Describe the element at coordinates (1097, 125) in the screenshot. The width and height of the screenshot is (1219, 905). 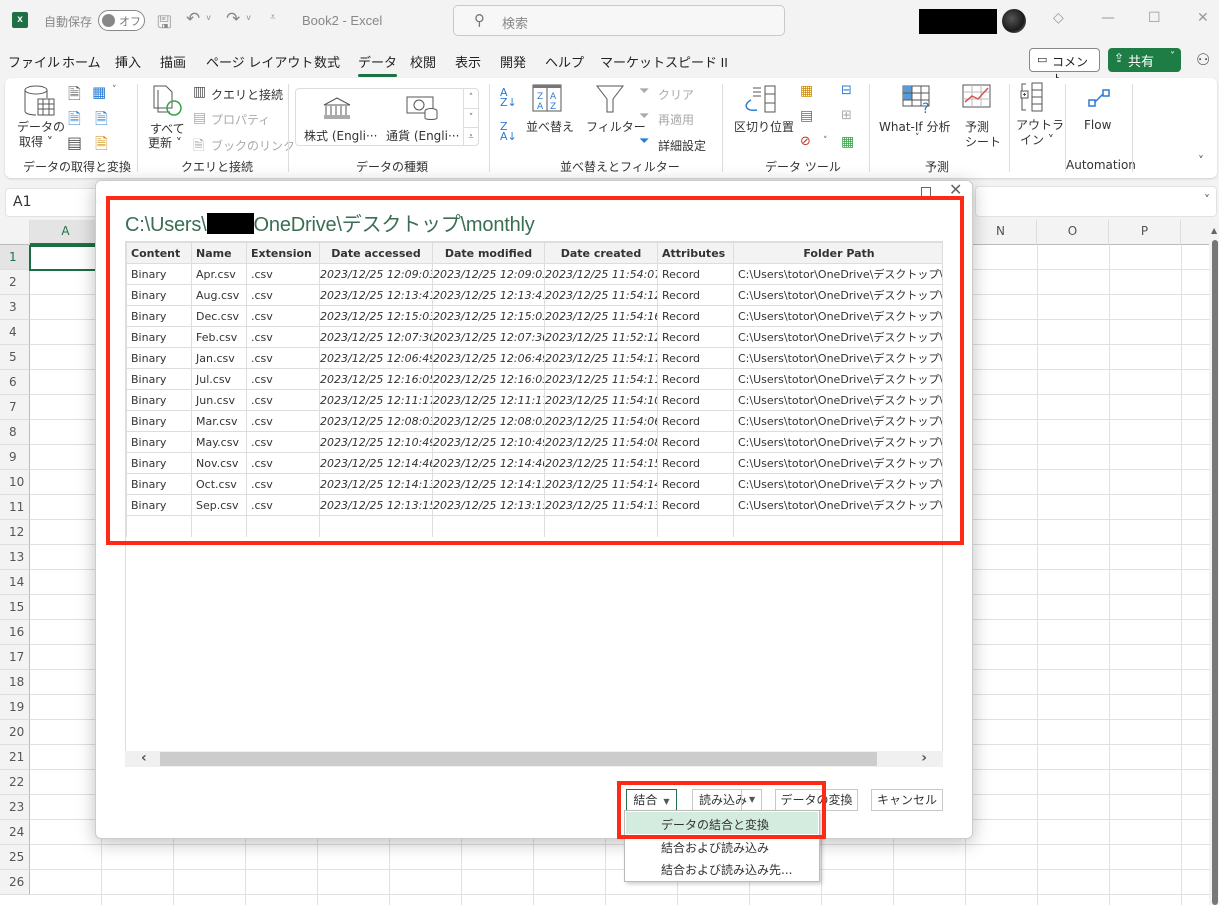
I see `flow-button: Flow` at that location.